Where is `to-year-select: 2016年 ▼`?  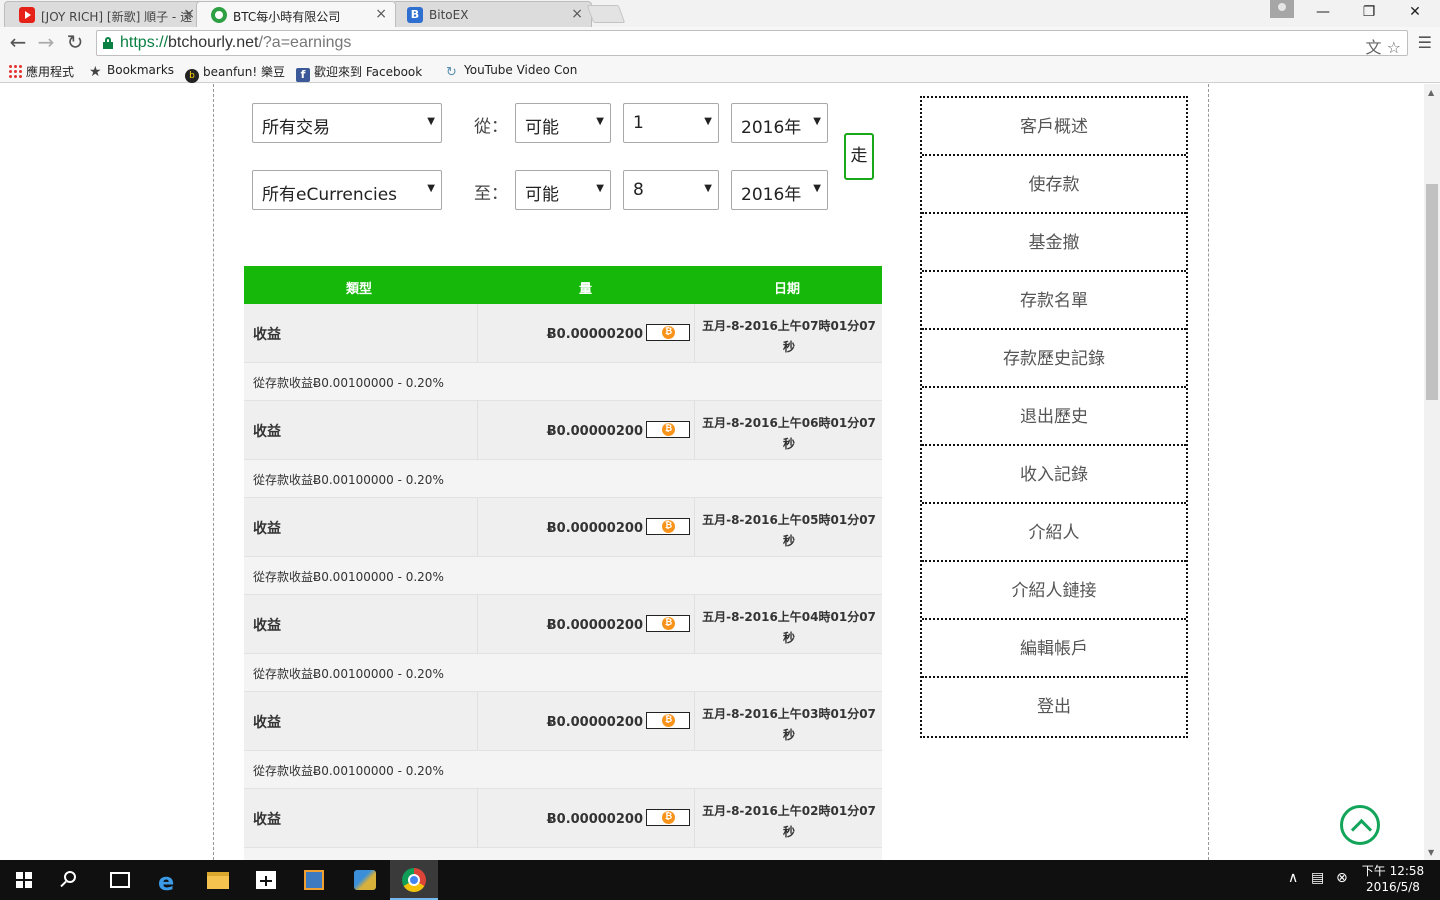 to-year-select: 2016年 ▼ is located at coordinates (779, 190).